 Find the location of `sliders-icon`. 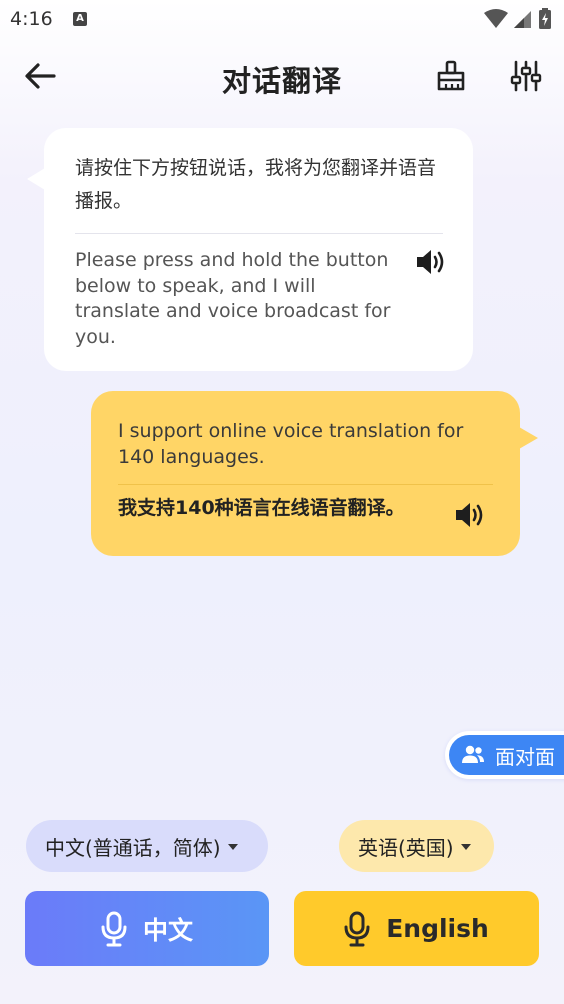

sliders-icon is located at coordinates (526, 76).